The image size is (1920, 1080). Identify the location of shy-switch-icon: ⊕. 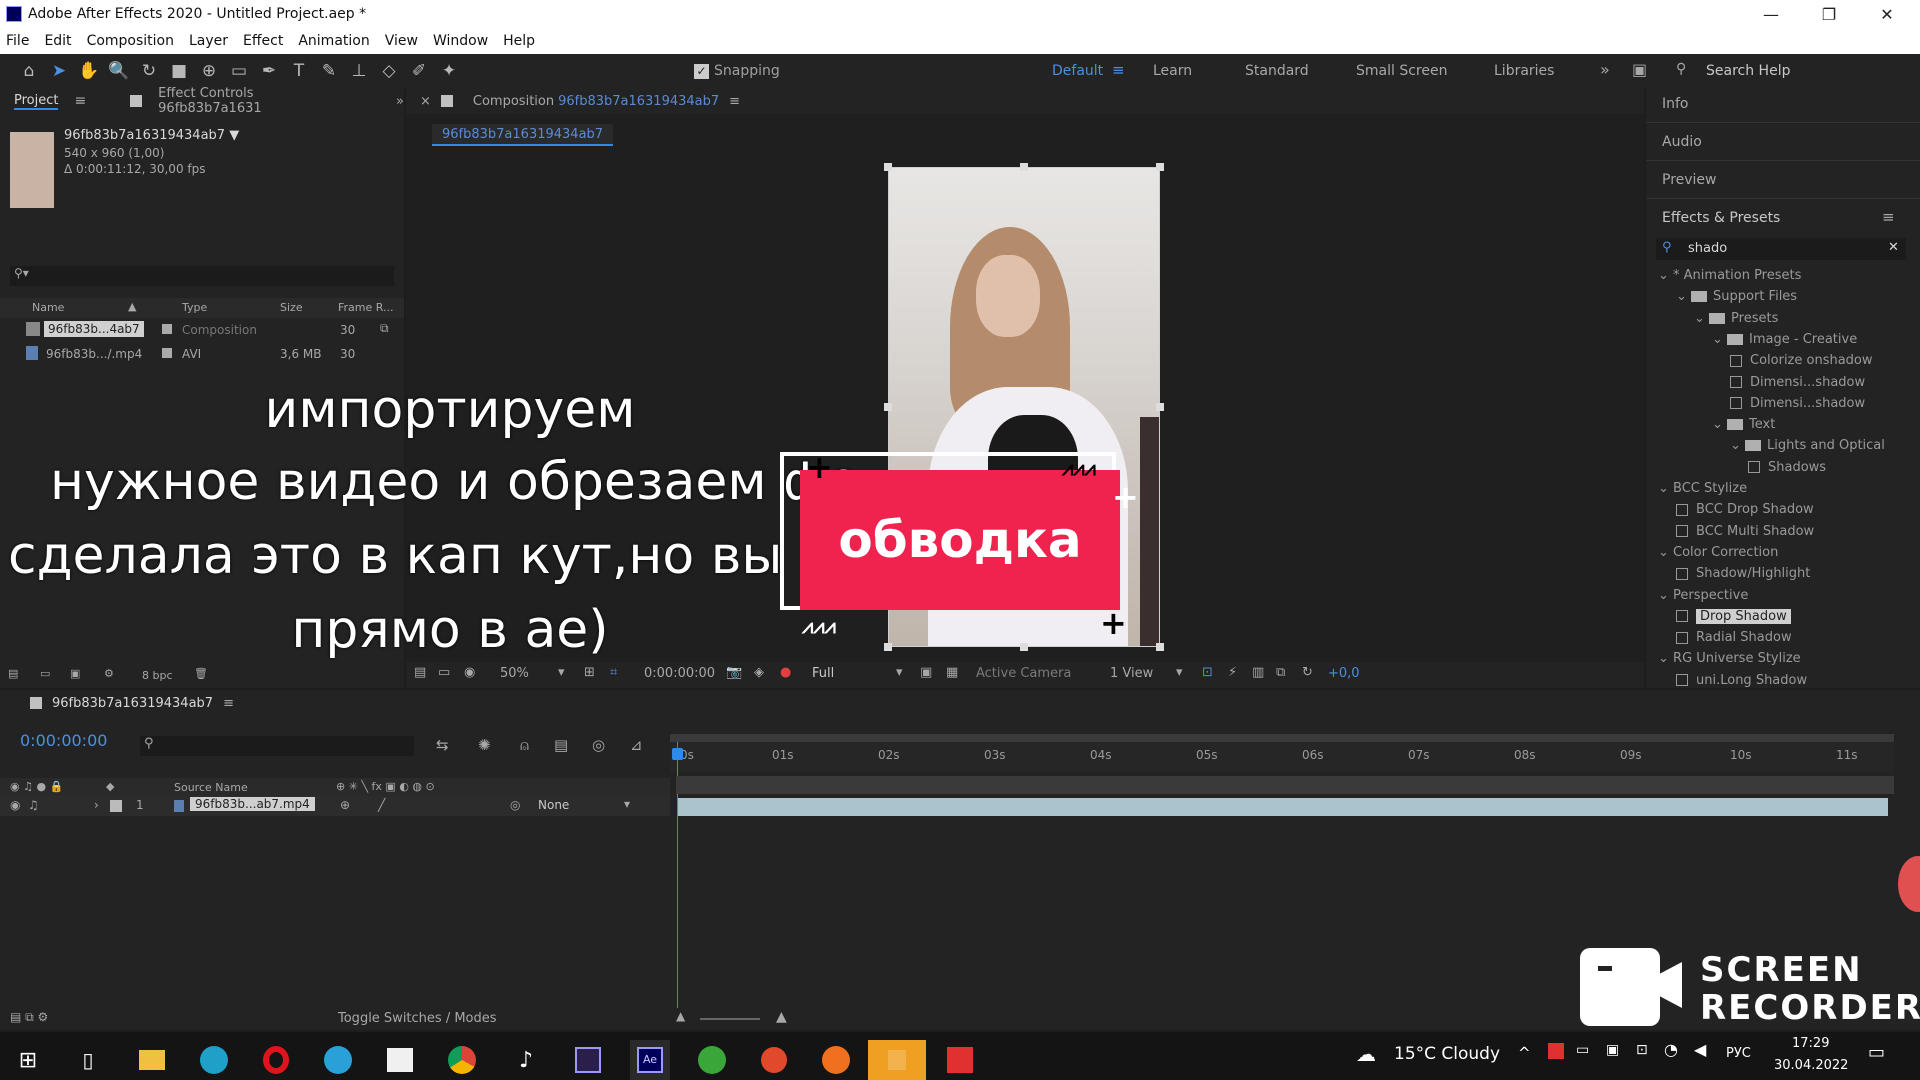
(345, 805).